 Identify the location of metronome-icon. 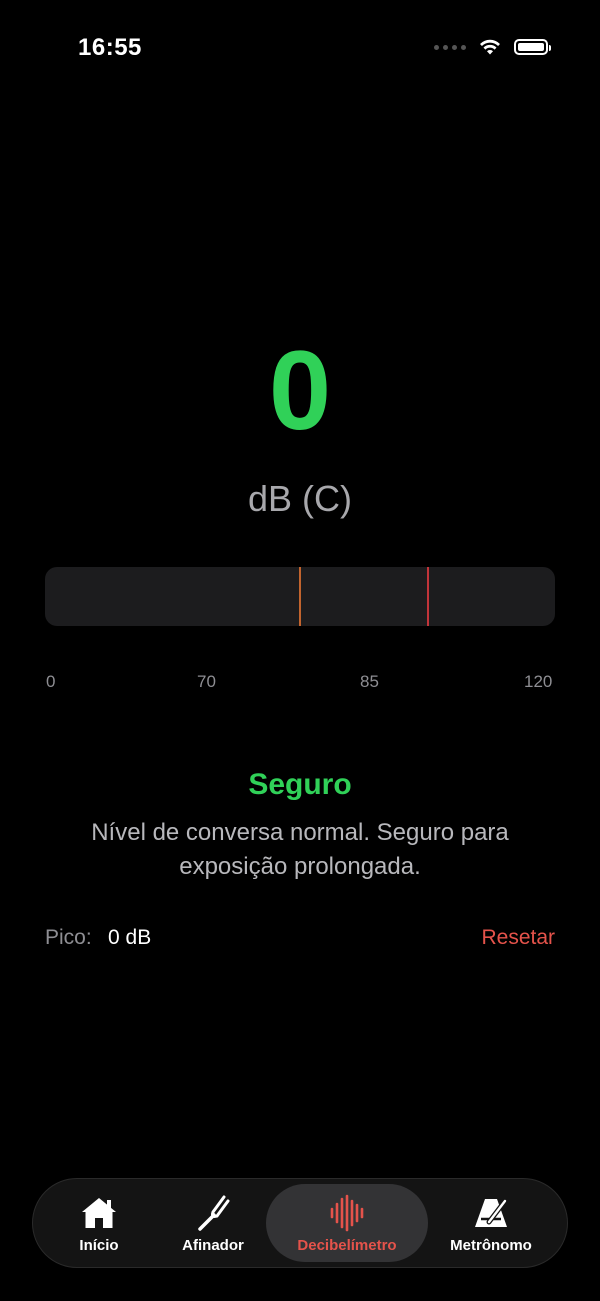
(491, 1213).